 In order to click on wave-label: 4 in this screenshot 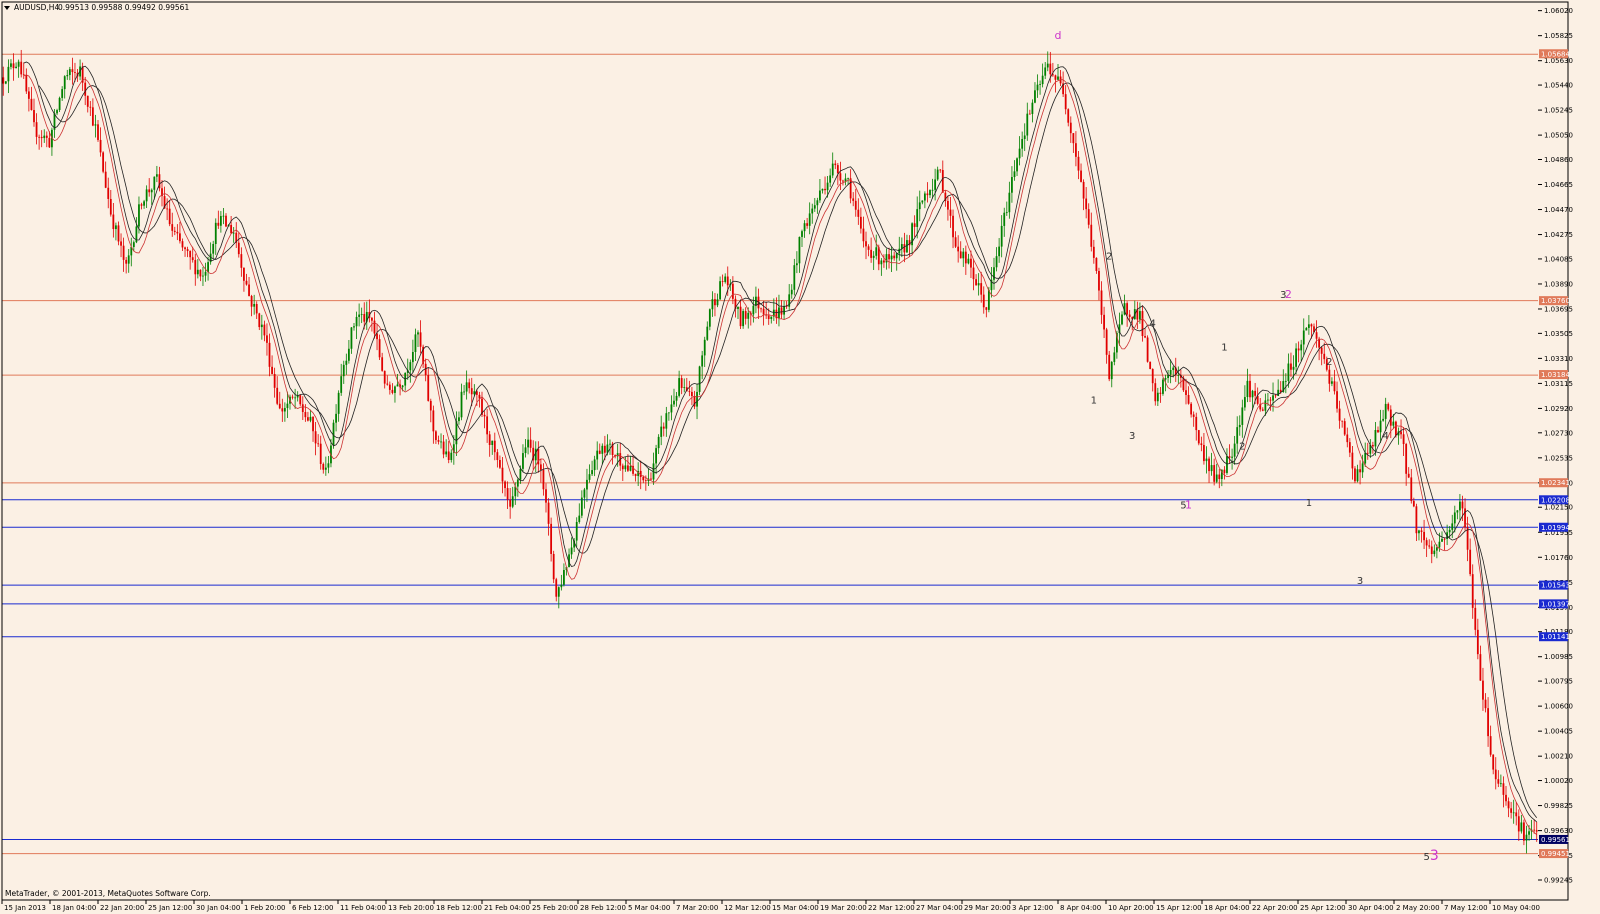, I will do `click(1153, 323)`.